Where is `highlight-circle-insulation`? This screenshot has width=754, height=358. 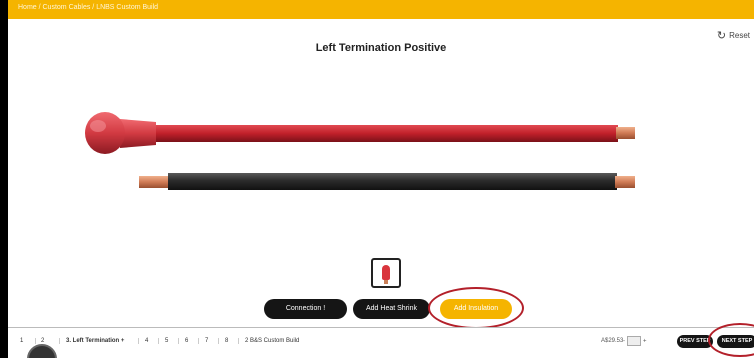
highlight-circle-insulation is located at coordinates (476, 308).